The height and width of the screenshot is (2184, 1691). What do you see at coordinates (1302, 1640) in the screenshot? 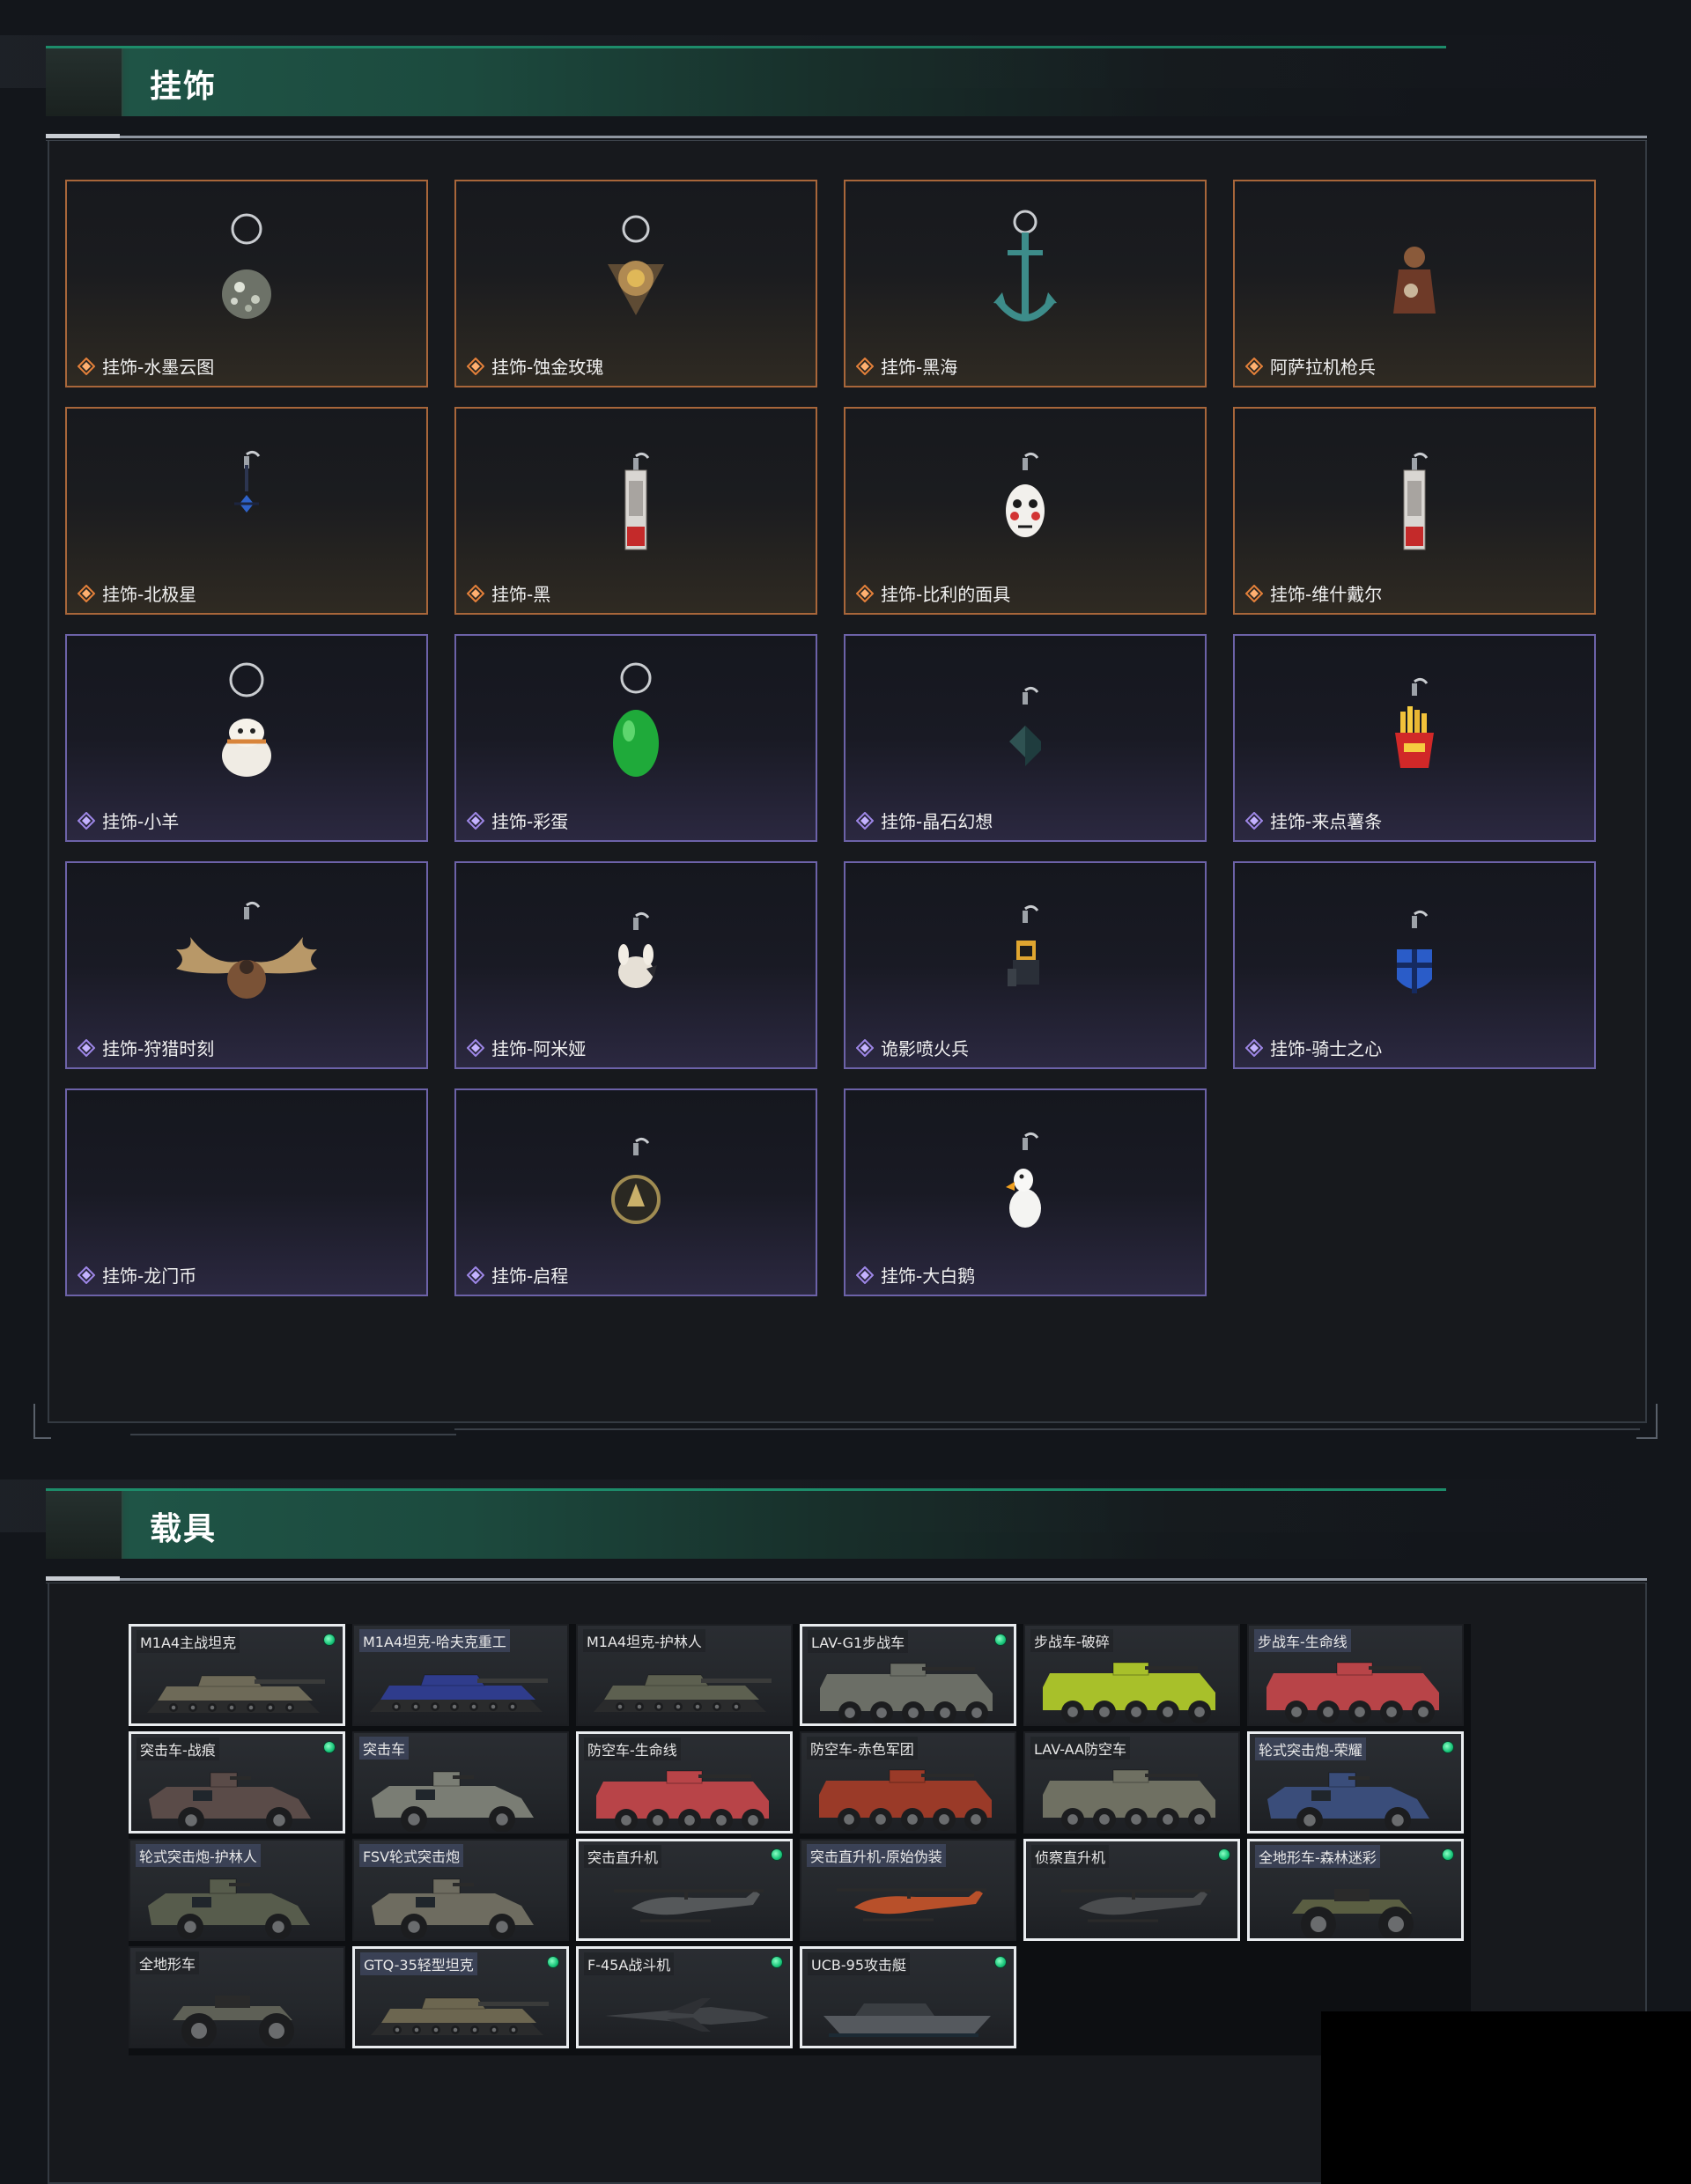
I see `vehicle-name: 步战车-生命线` at bounding box center [1302, 1640].